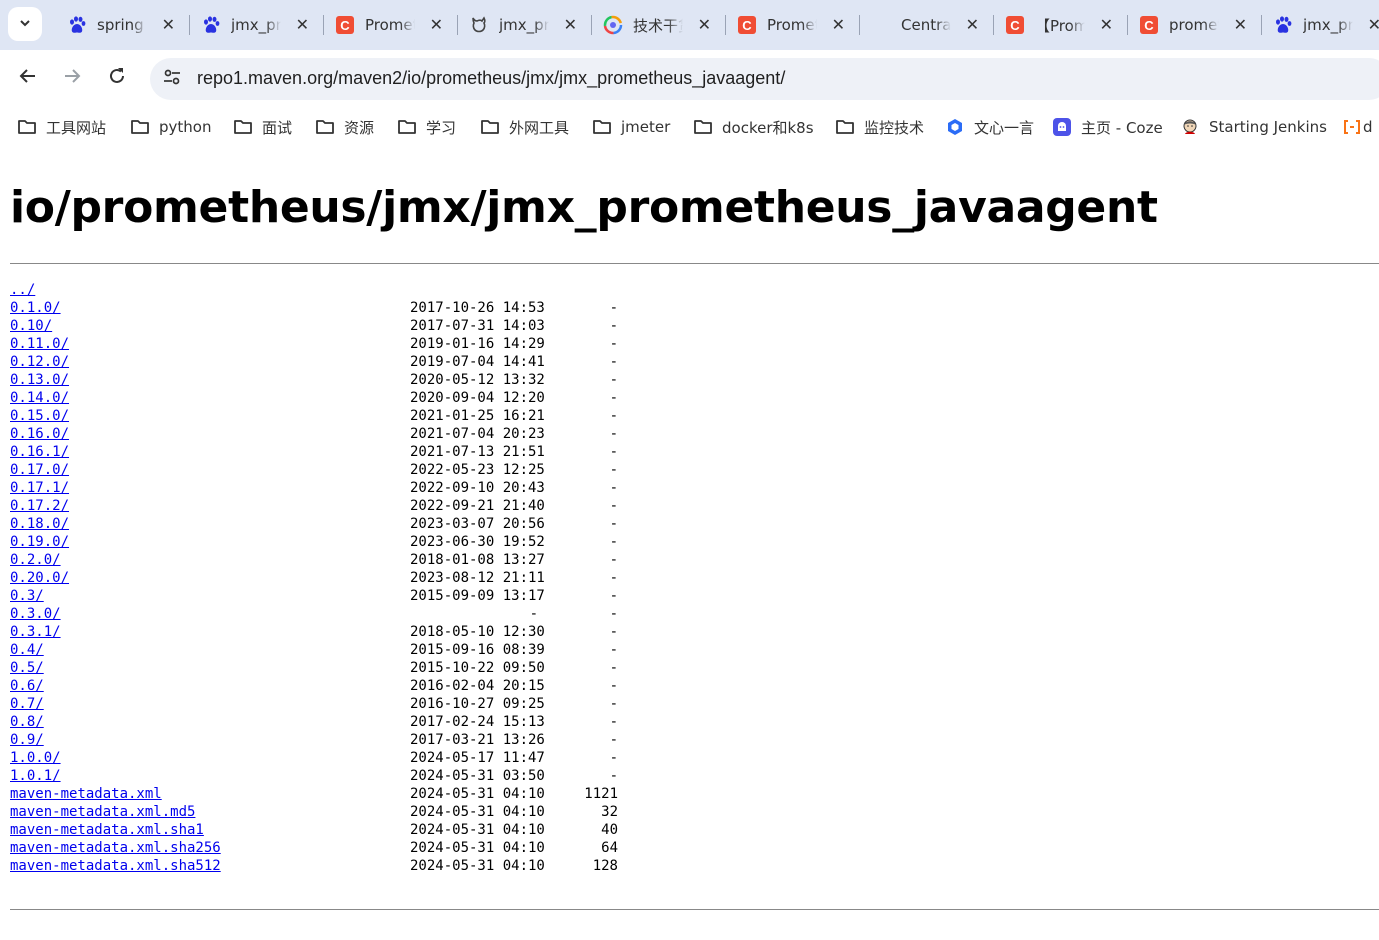  Describe the element at coordinates (35, 308) in the screenshot. I see `listing-link: 0.1.0/` at that location.